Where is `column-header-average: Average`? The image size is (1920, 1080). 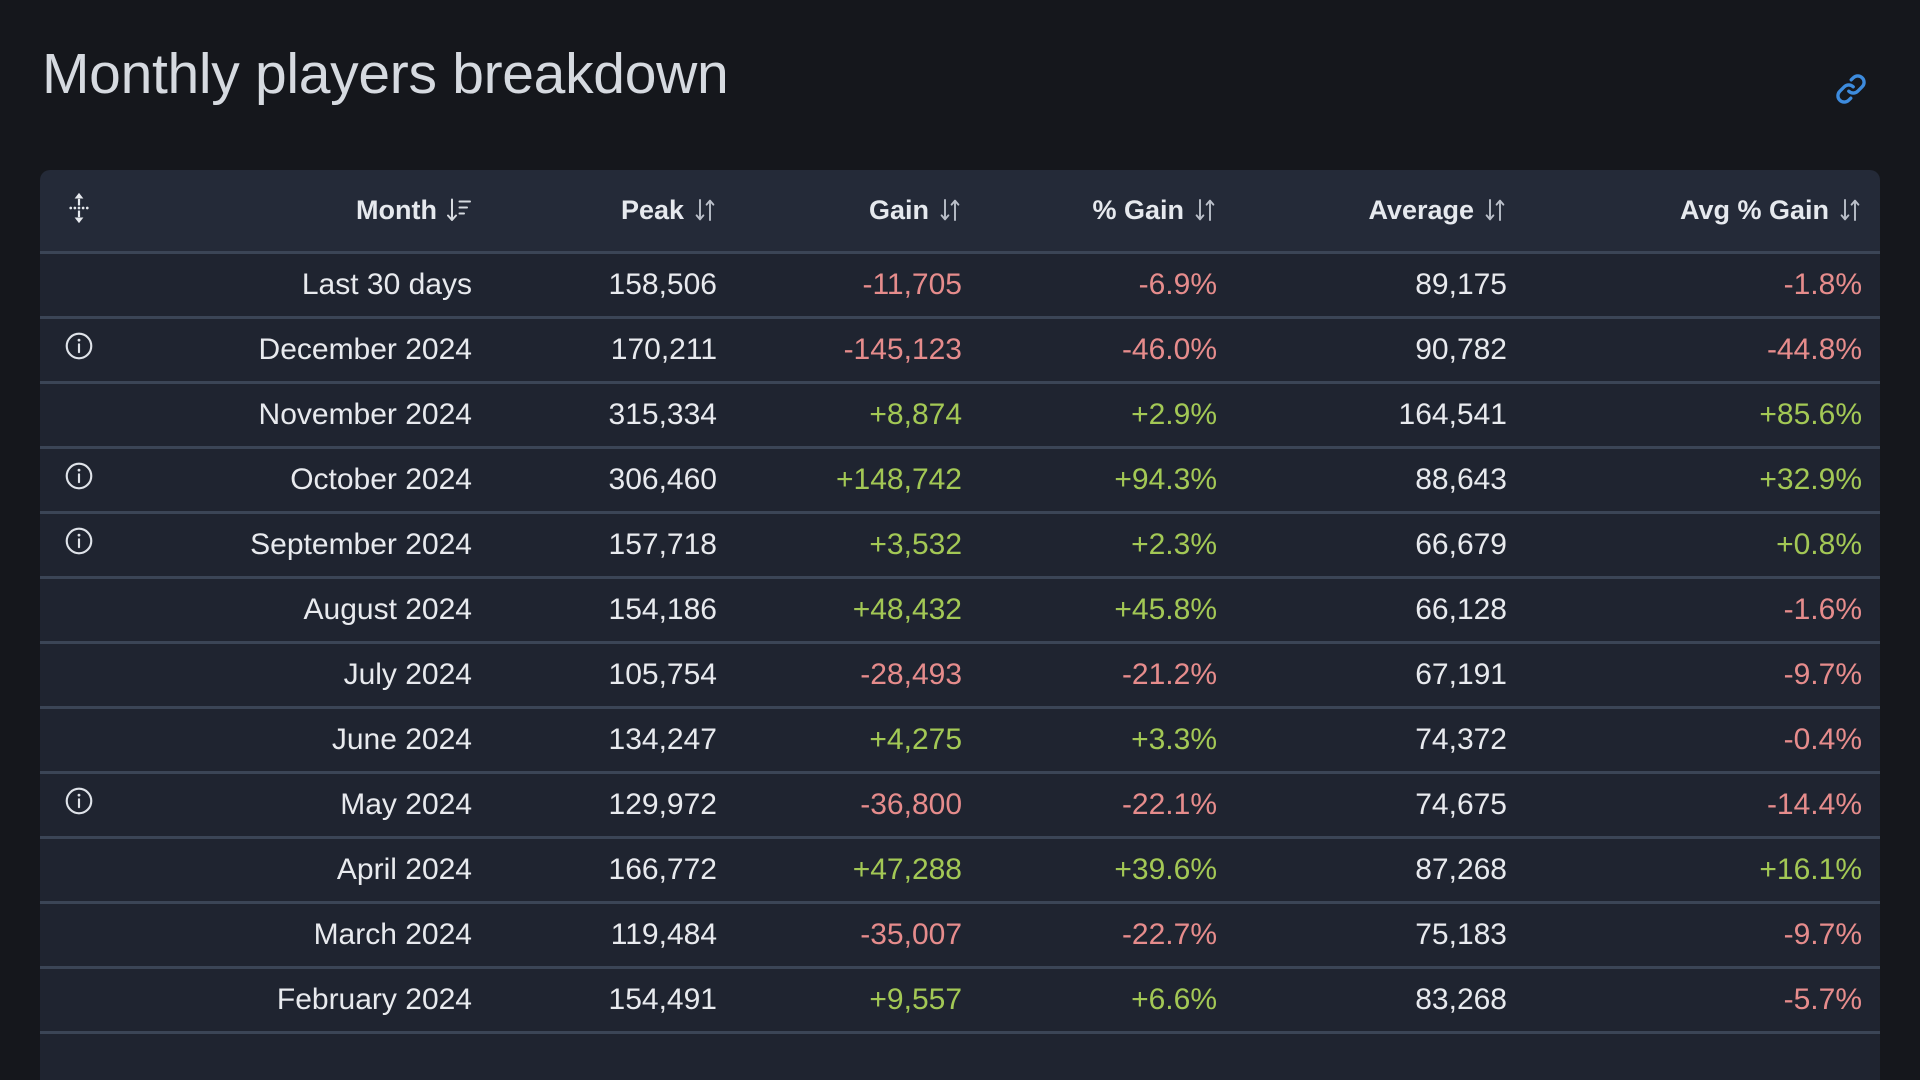 column-header-average: Average is located at coordinates (1380, 211).